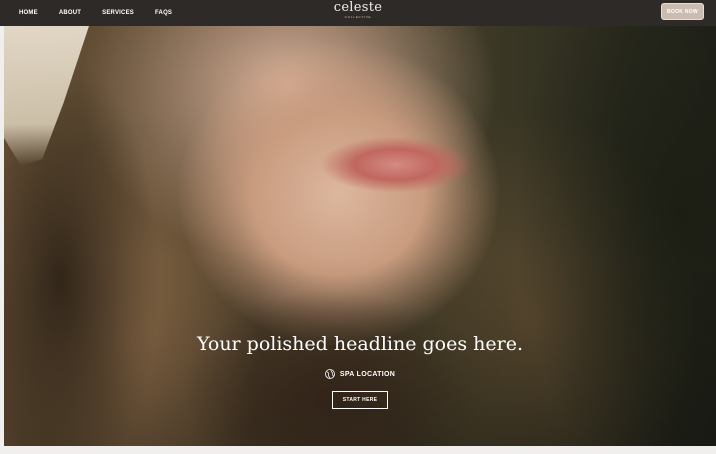 The width and height of the screenshot is (716, 454). I want to click on logo-wordmark: celeste, so click(358, 7).